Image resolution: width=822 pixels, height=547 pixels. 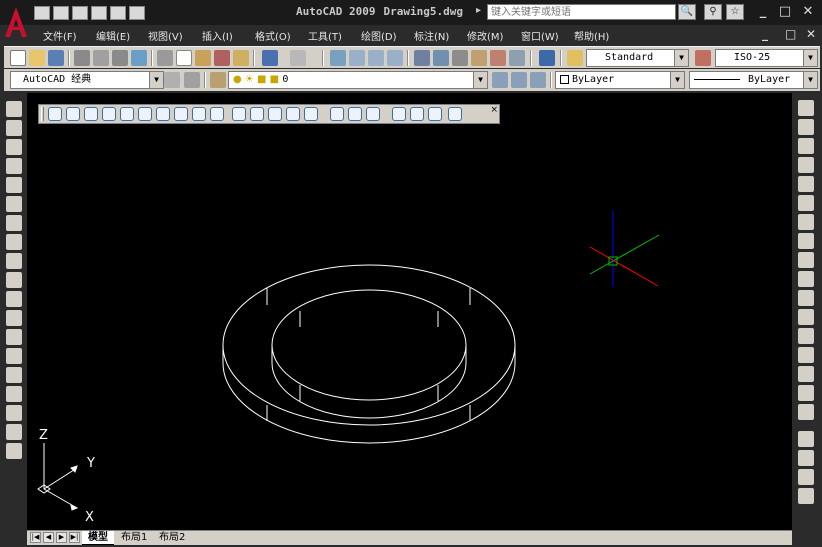 I want to click on draw-order-front-icon, so click(x=806, y=439).